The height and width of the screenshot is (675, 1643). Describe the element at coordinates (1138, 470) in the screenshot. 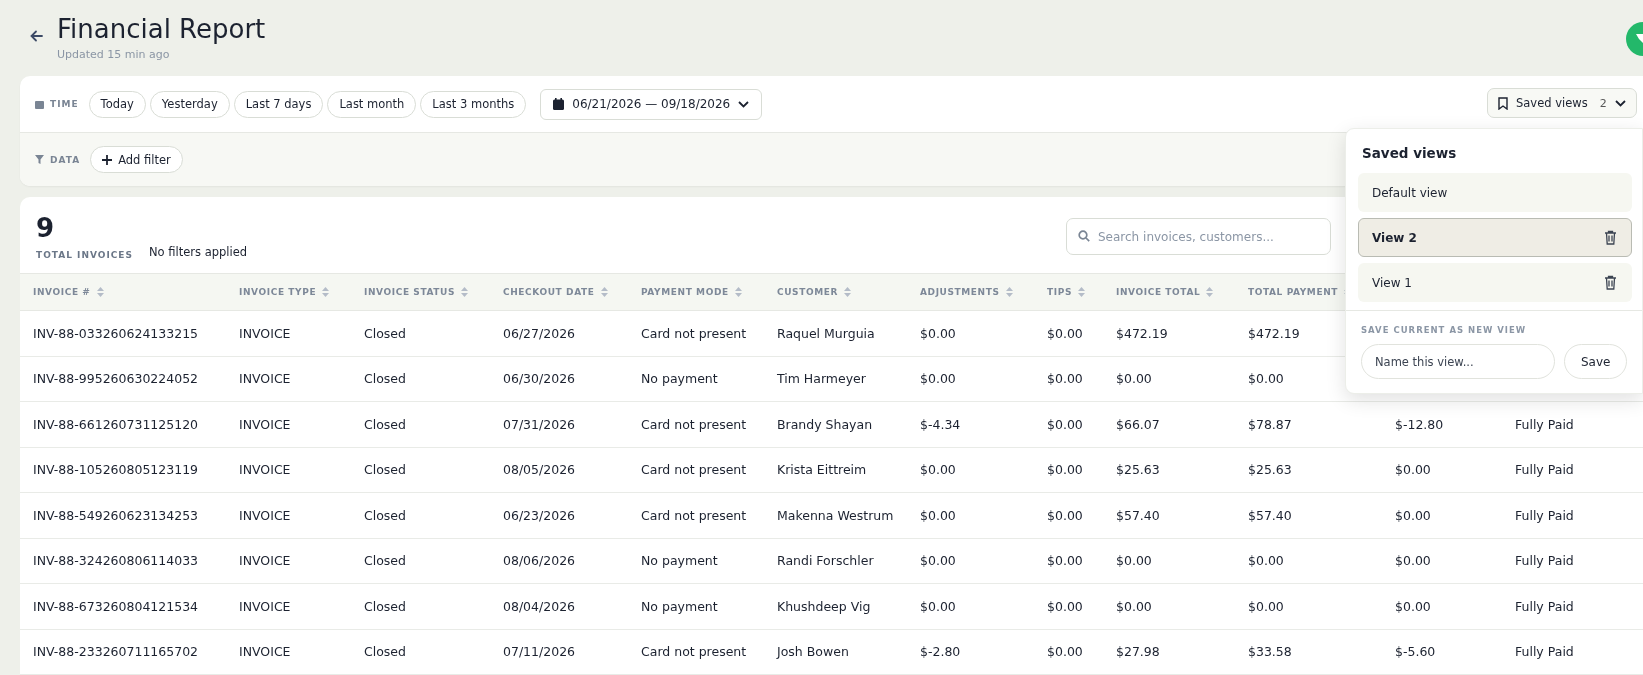

I see `table-cell: $25.63` at that location.